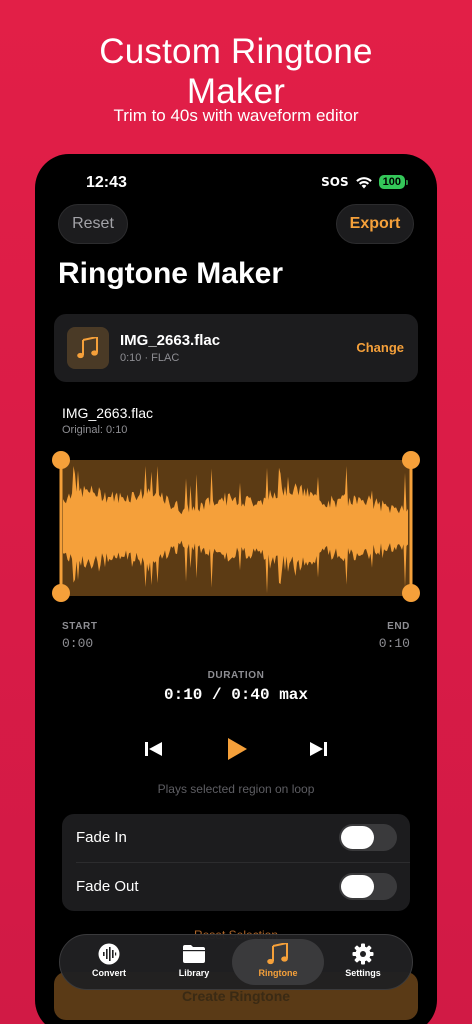  I want to click on play-button, so click(237, 749).